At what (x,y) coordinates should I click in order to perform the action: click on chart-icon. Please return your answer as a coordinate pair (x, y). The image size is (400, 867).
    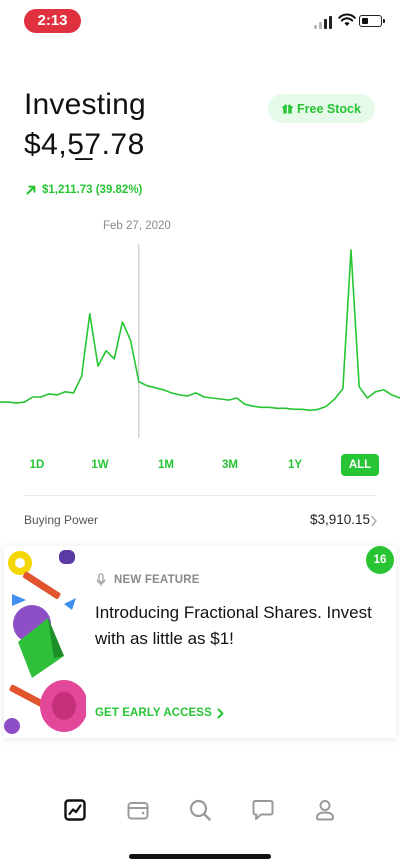
    Looking at the image, I should click on (75, 810).